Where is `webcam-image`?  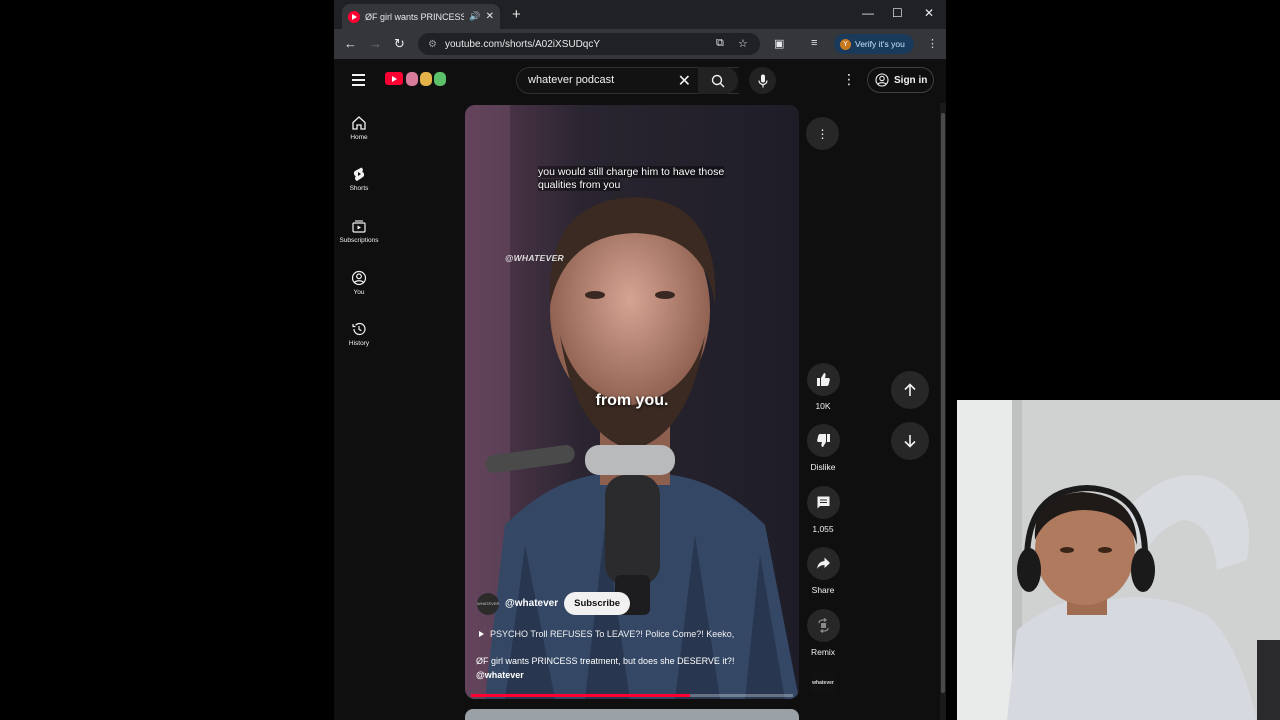
webcam-image is located at coordinates (1118, 560).